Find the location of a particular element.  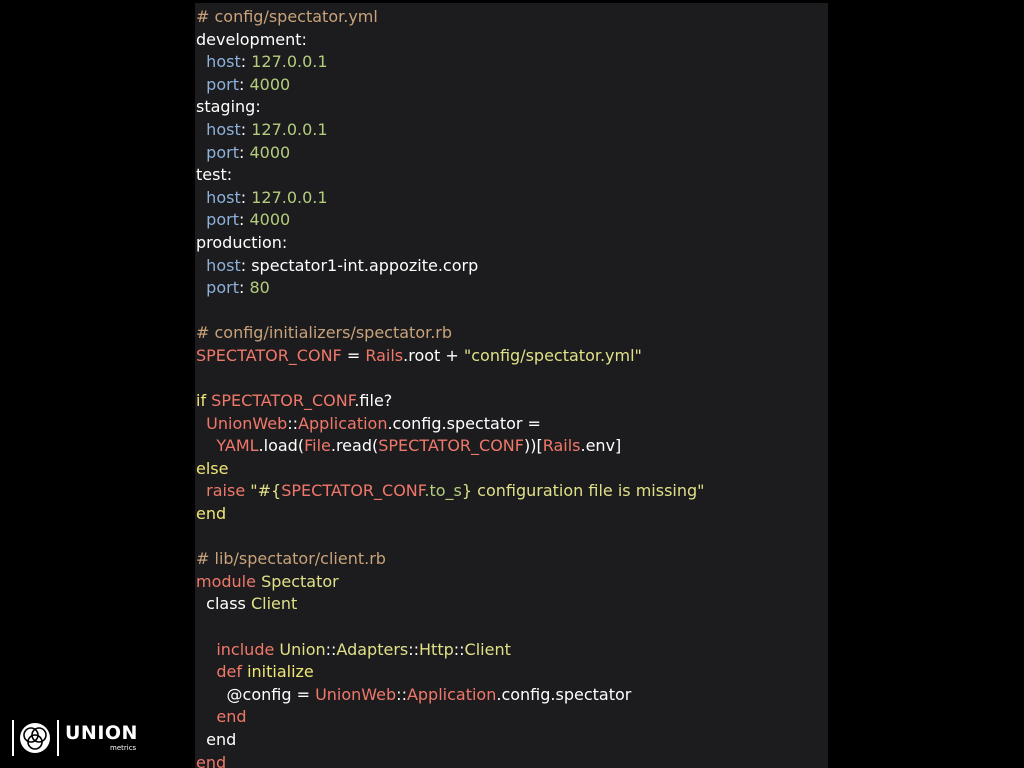

code-line: host: spectator1-int.appozite.corp is located at coordinates (450, 266).